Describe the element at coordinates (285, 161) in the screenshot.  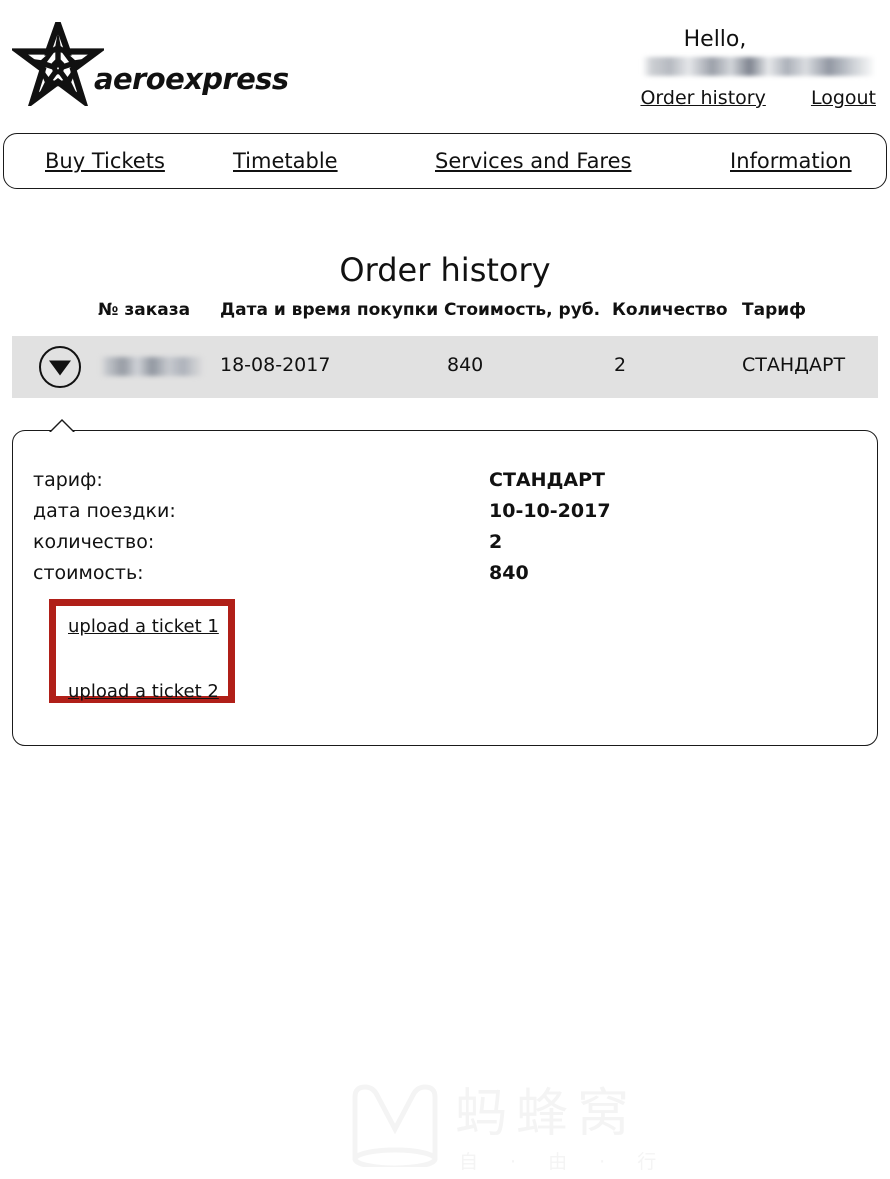
I see `nav-timetable: Timetable` at that location.